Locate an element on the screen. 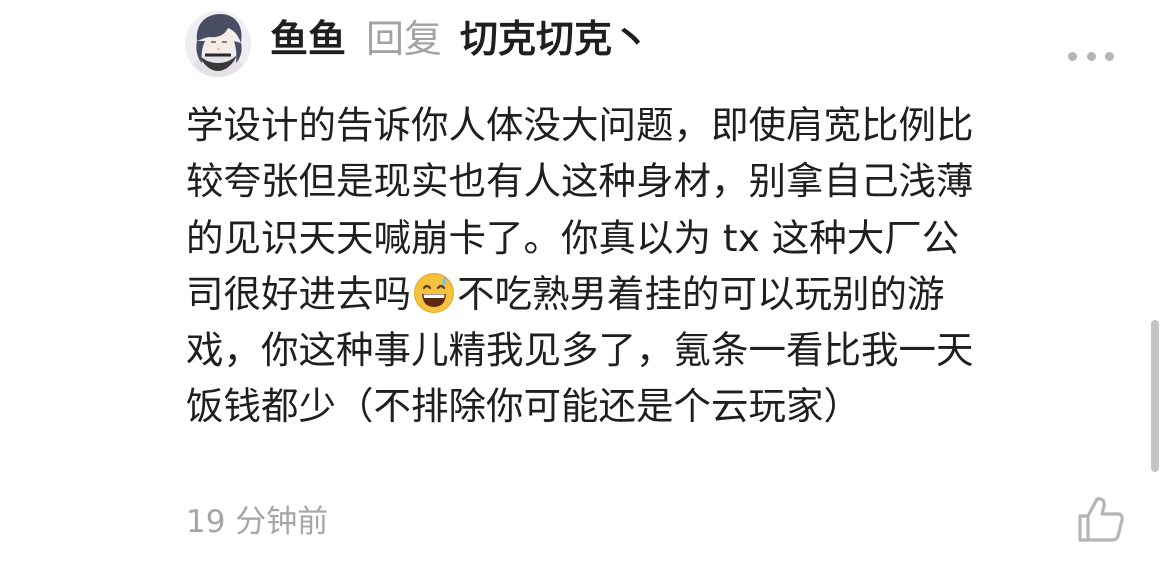 Image resolution: width=1170 pixels, height=565 pixels. comment-line-segment: 不吃熟男着挂的可以玩别的游 is located at coordinates (701, 293).